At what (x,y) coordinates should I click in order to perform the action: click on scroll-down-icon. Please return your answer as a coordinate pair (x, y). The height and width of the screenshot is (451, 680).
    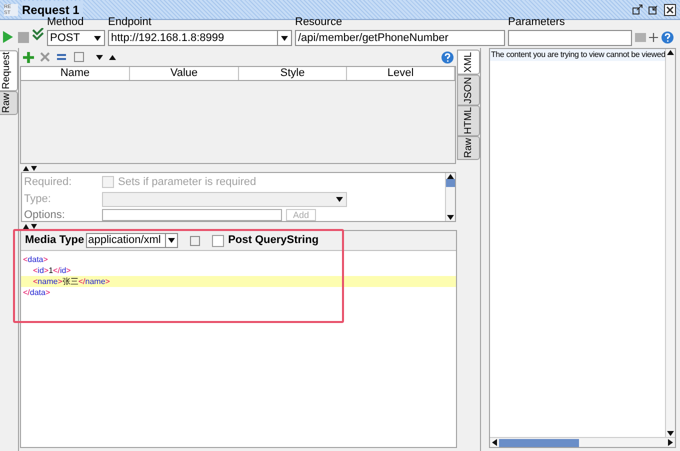
    Looking at the image, I should click on (450, 217).